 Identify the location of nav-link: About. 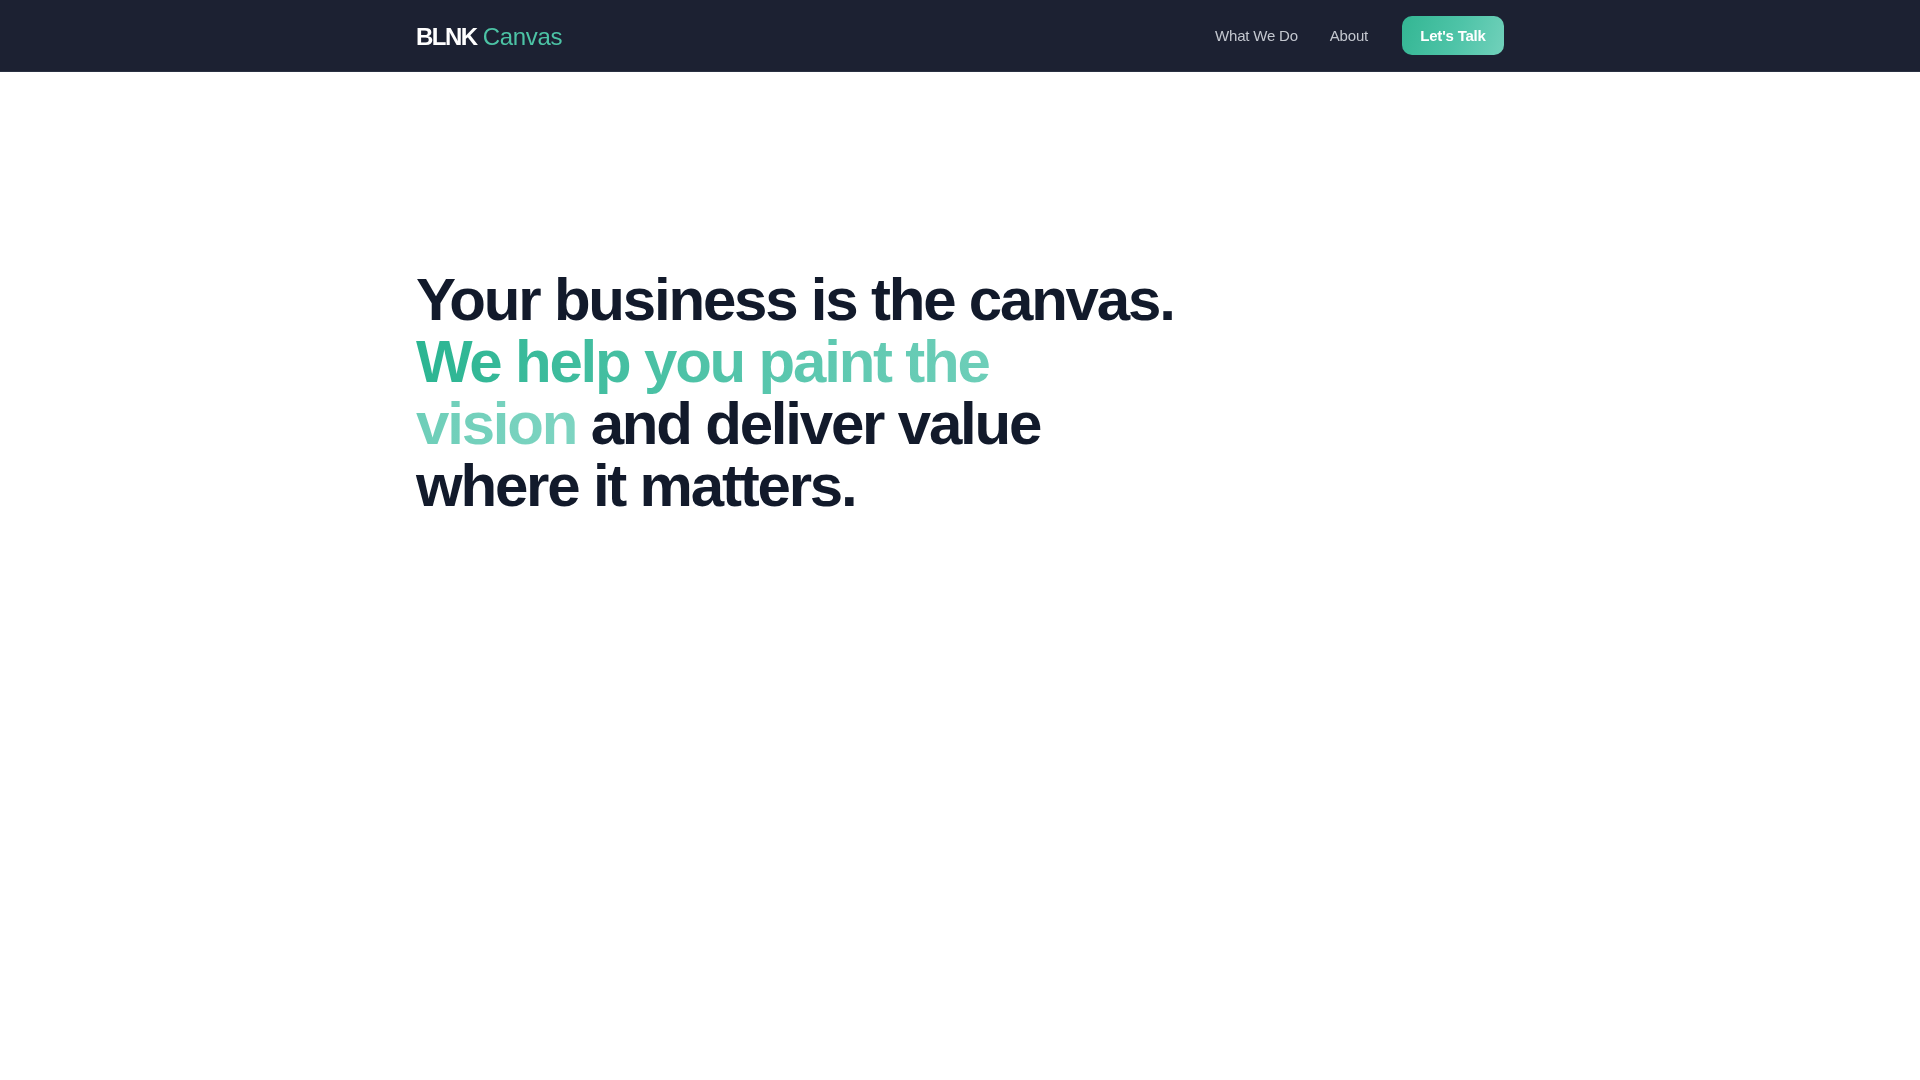
(1348, 35).